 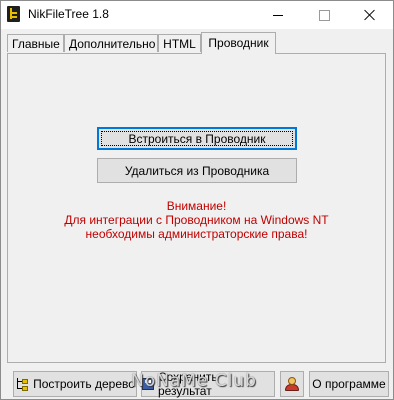 What do you see at coordinates (197, 15) in the screenshot?
I see `title-bar: NikFileTree 1.8` at bounding box center [197, 15].